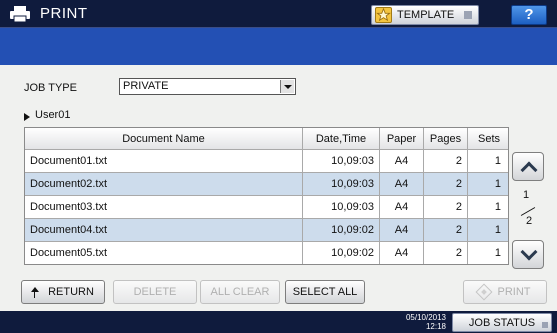  I want to click on diamond-icon, so click(484, 292).